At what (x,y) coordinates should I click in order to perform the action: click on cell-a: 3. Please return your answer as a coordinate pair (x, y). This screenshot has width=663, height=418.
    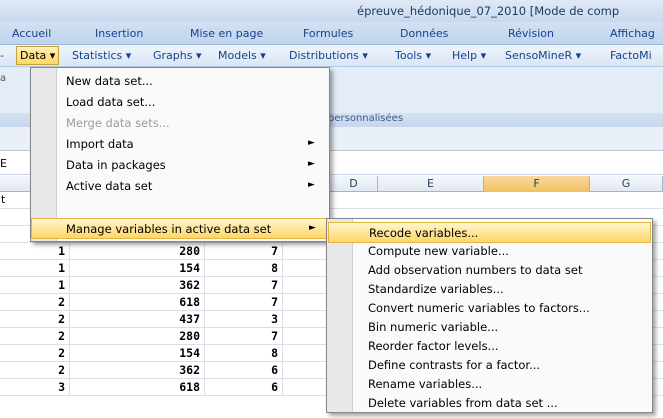
    Looking at the image, I should click on (39, 387).